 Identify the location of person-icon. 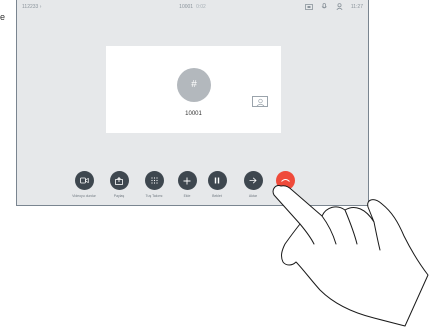
(339, 6).